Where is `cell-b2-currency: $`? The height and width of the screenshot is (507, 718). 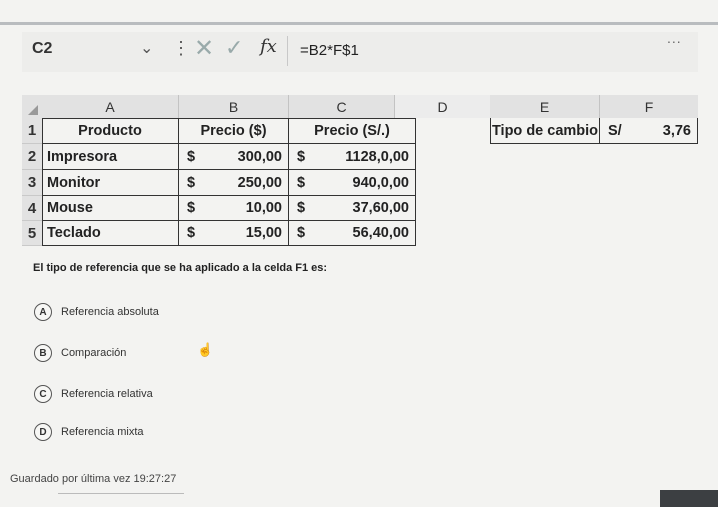
cell-b2-currency: $ is located at coordinates (191, 156).